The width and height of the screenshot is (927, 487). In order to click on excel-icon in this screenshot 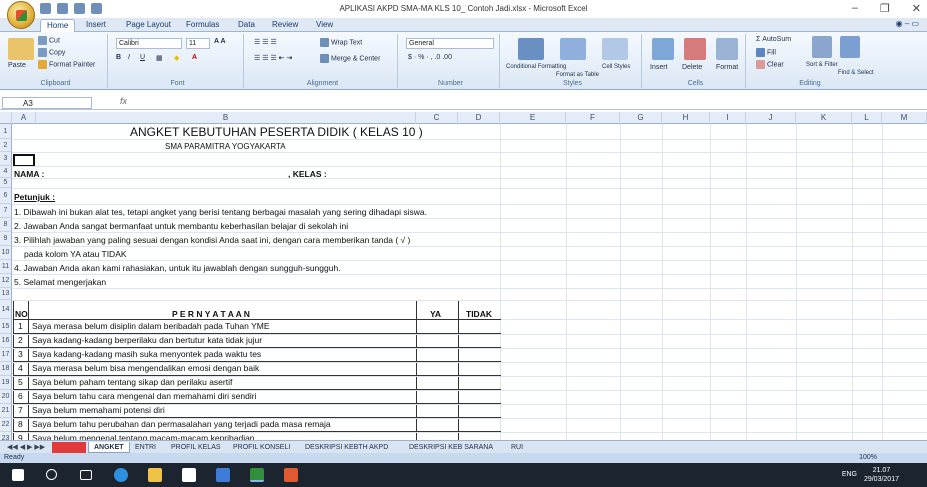, I will do `click(257, 475)`.